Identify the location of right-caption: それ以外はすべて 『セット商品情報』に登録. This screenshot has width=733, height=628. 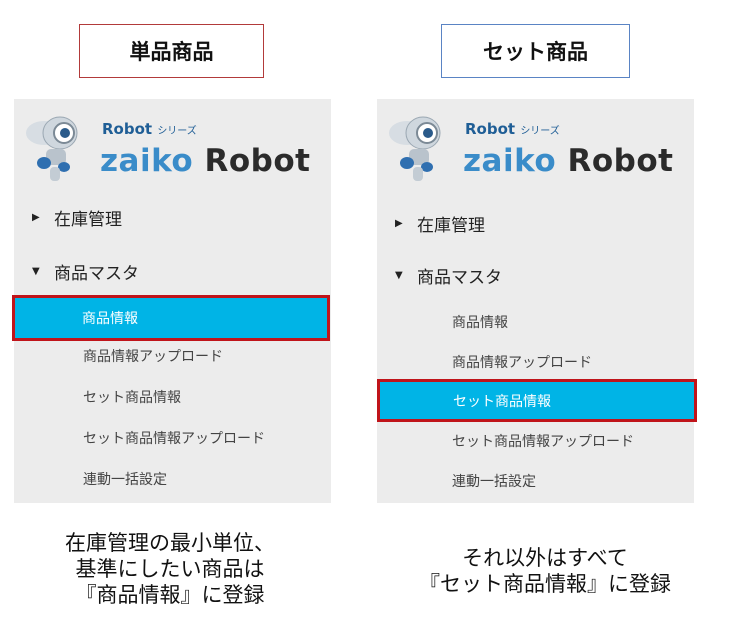
(545, 571).